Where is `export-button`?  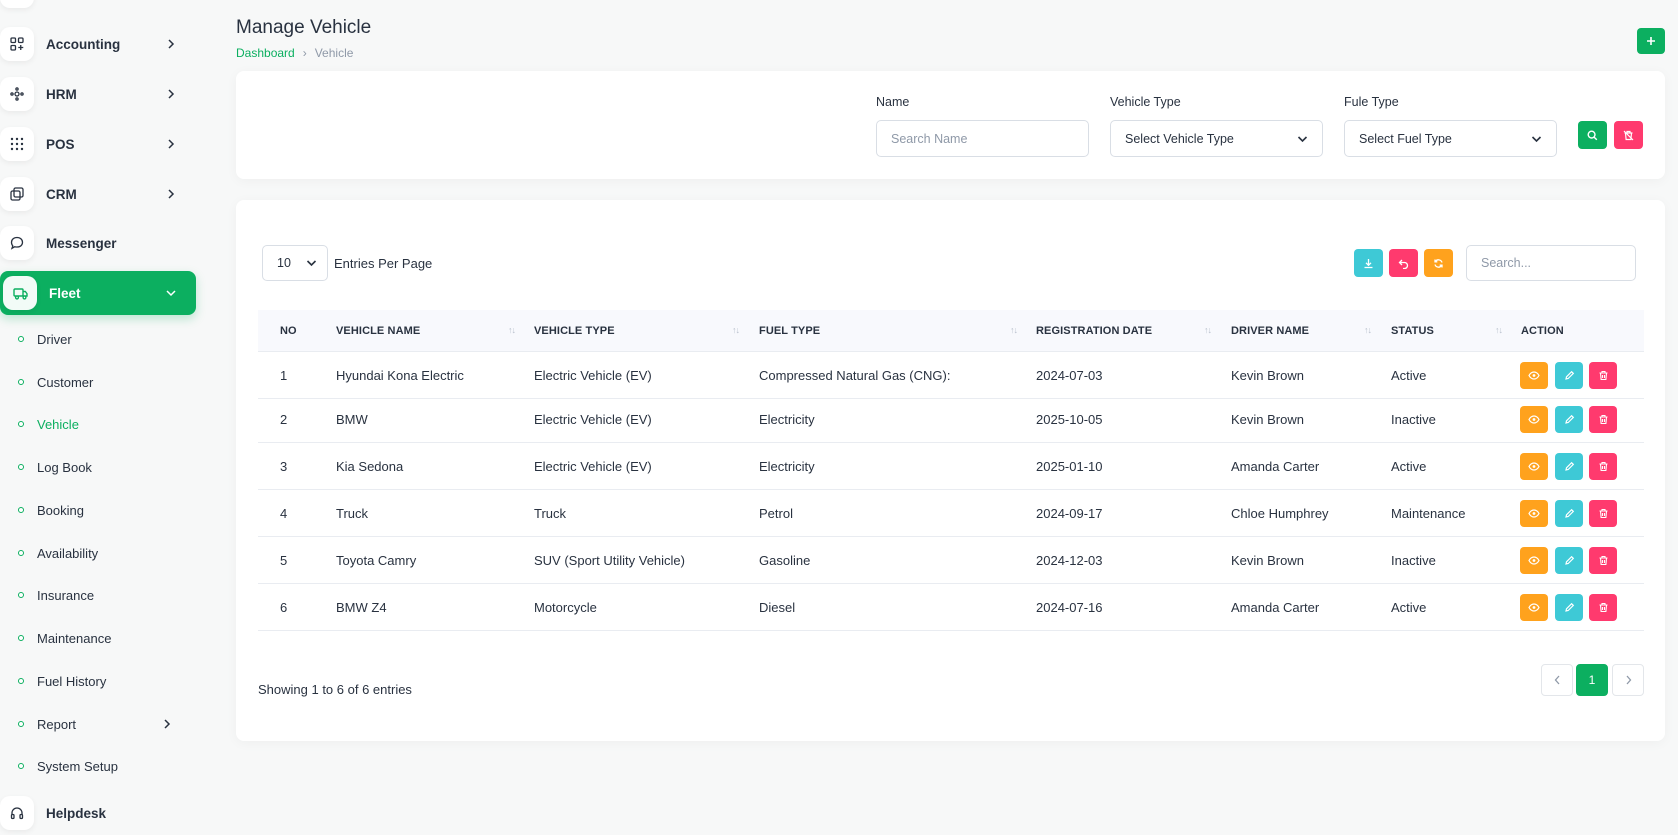
export-button is located at coordinates (1368, 263).